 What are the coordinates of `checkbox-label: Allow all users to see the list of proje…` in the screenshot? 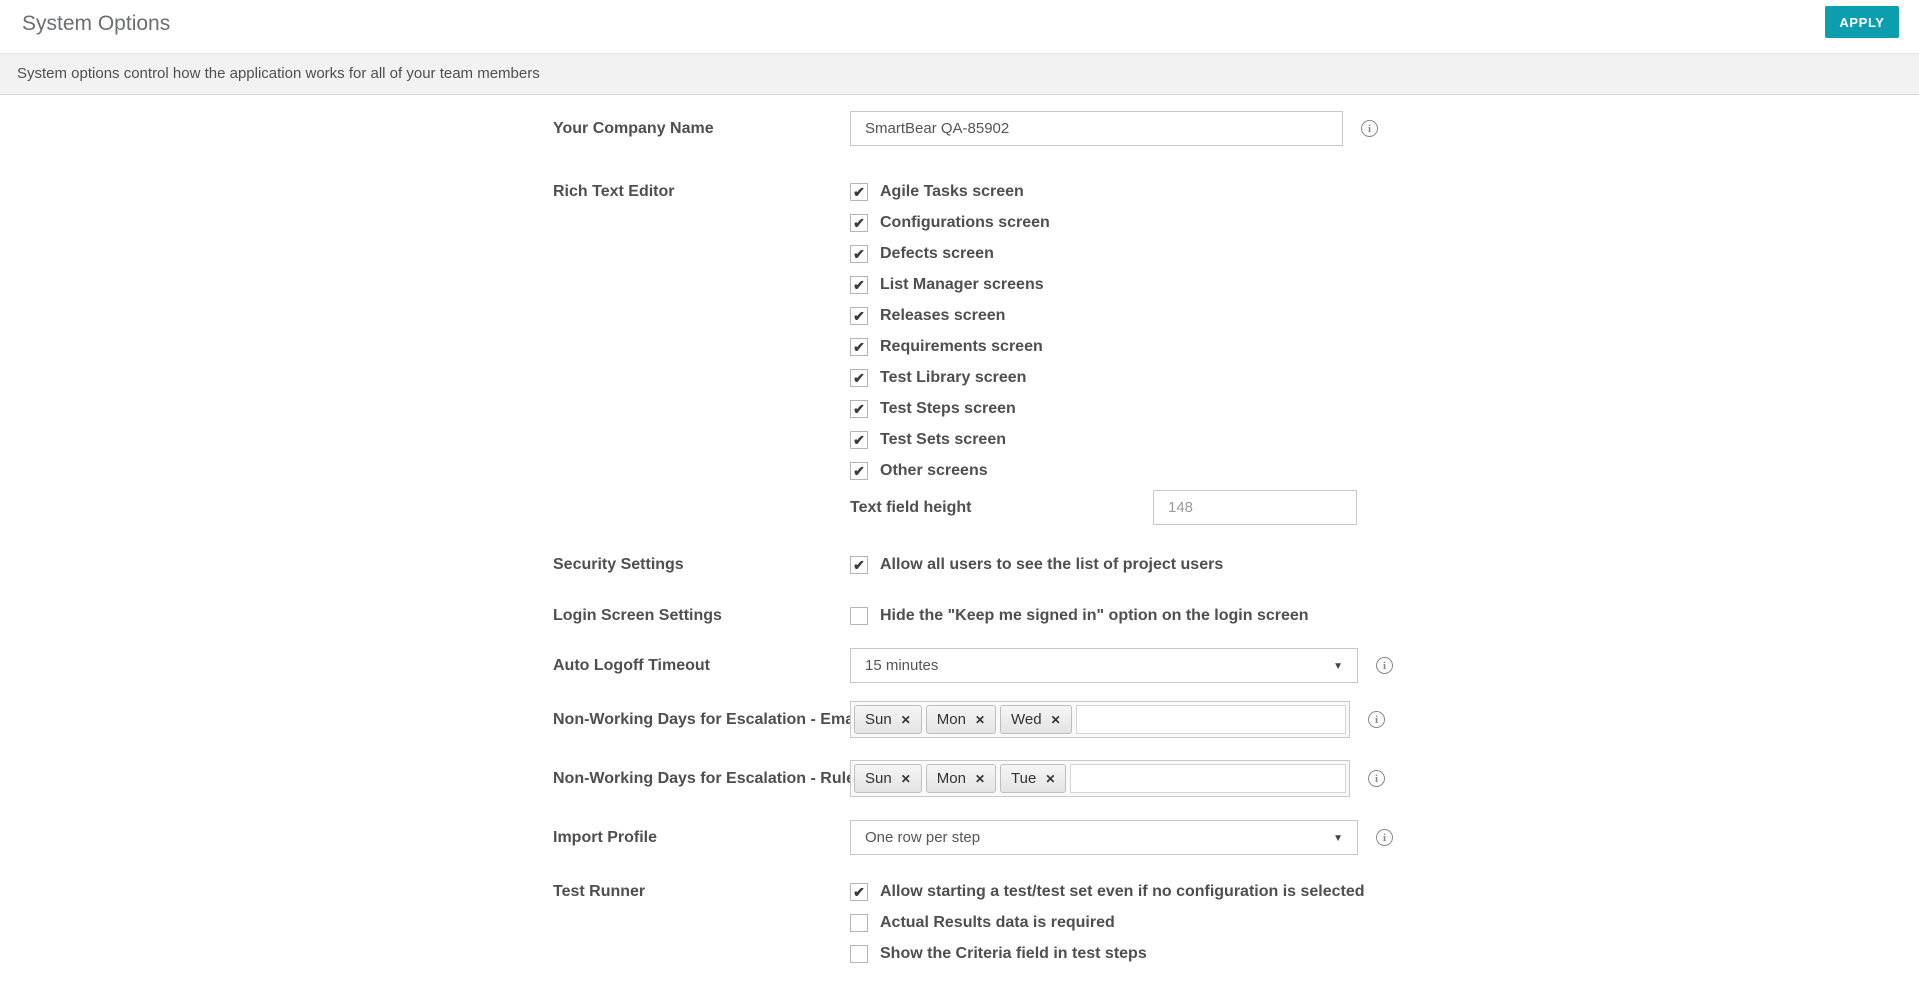 It's located at (1052, 564).